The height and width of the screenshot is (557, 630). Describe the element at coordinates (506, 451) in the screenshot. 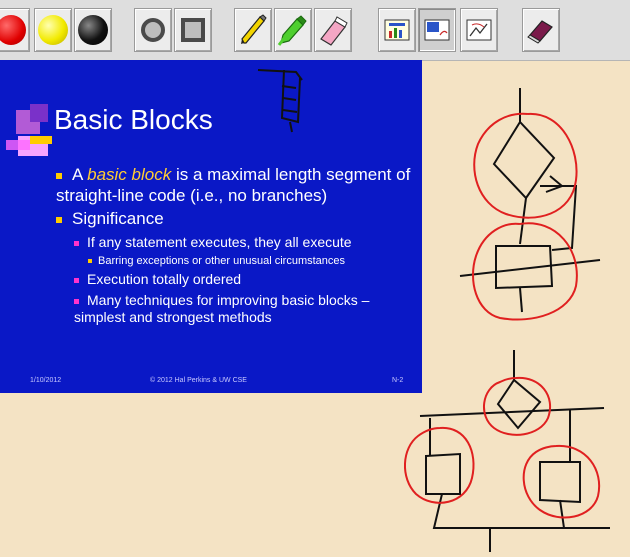

I see `lower-flowgraph-sketch` at that location.